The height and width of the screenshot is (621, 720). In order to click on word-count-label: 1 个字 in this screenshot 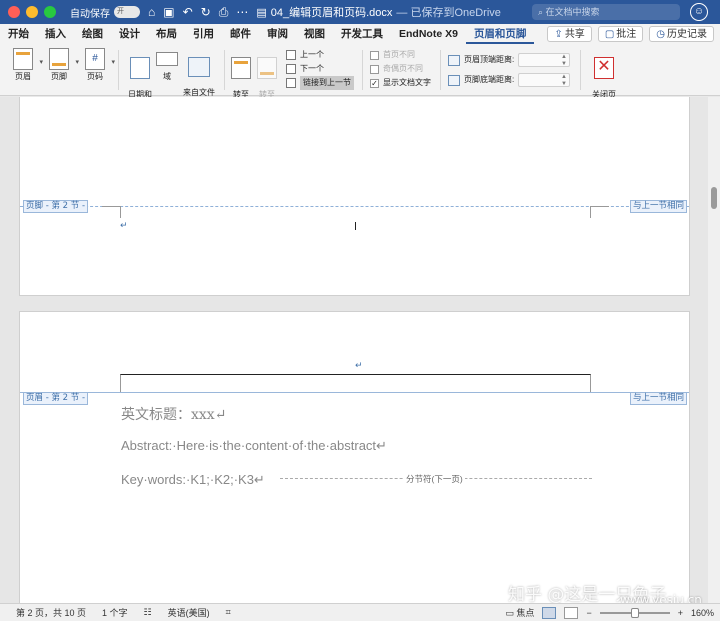, I will do `click(115, 613)`.